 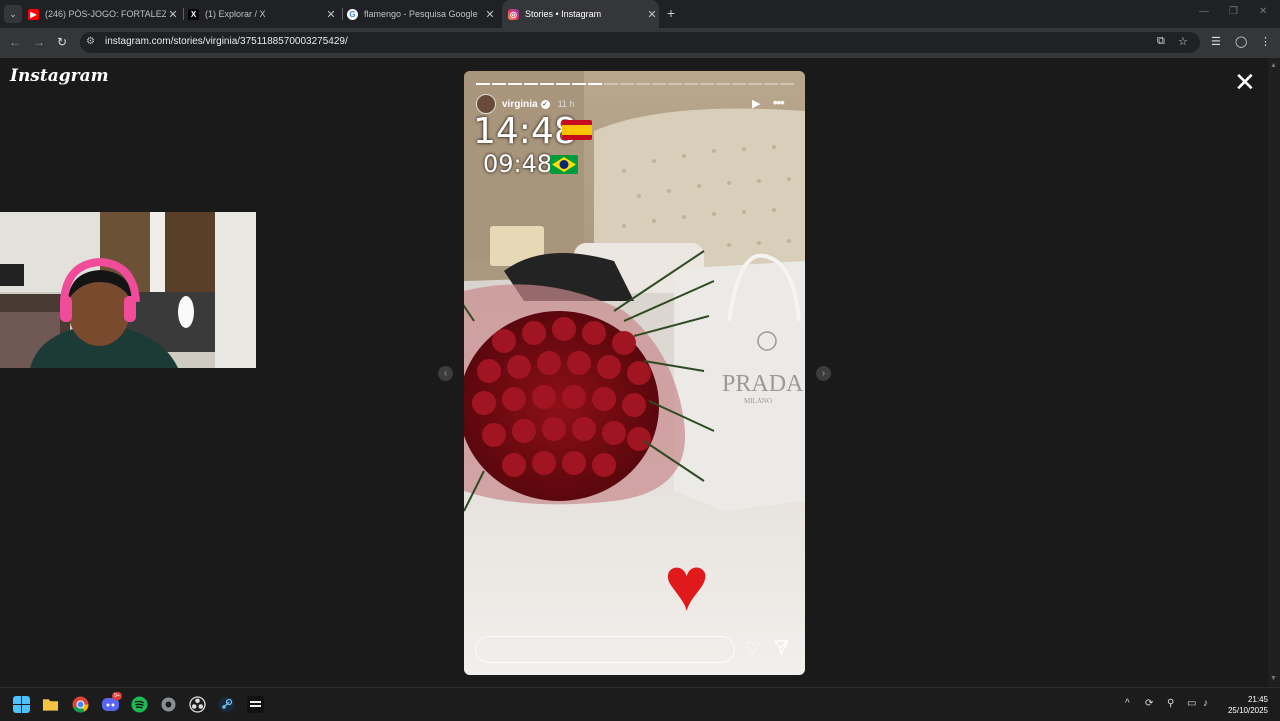 What do you see at coordinates (520, 104) in the screenshot?
I see `story-username: virginia` at bounding box center [520, 104].